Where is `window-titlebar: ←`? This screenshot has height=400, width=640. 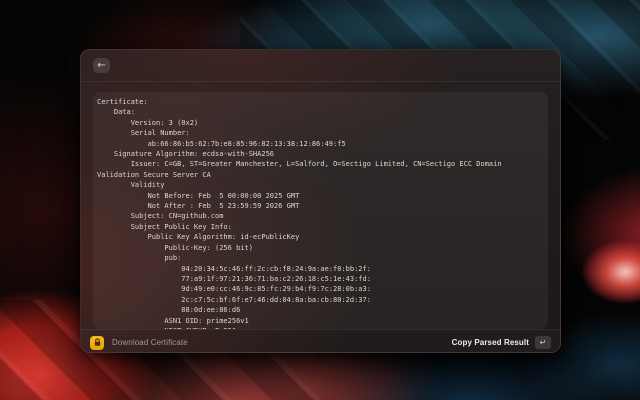 window-titlebar: ← is located at coordinates (320, 66).